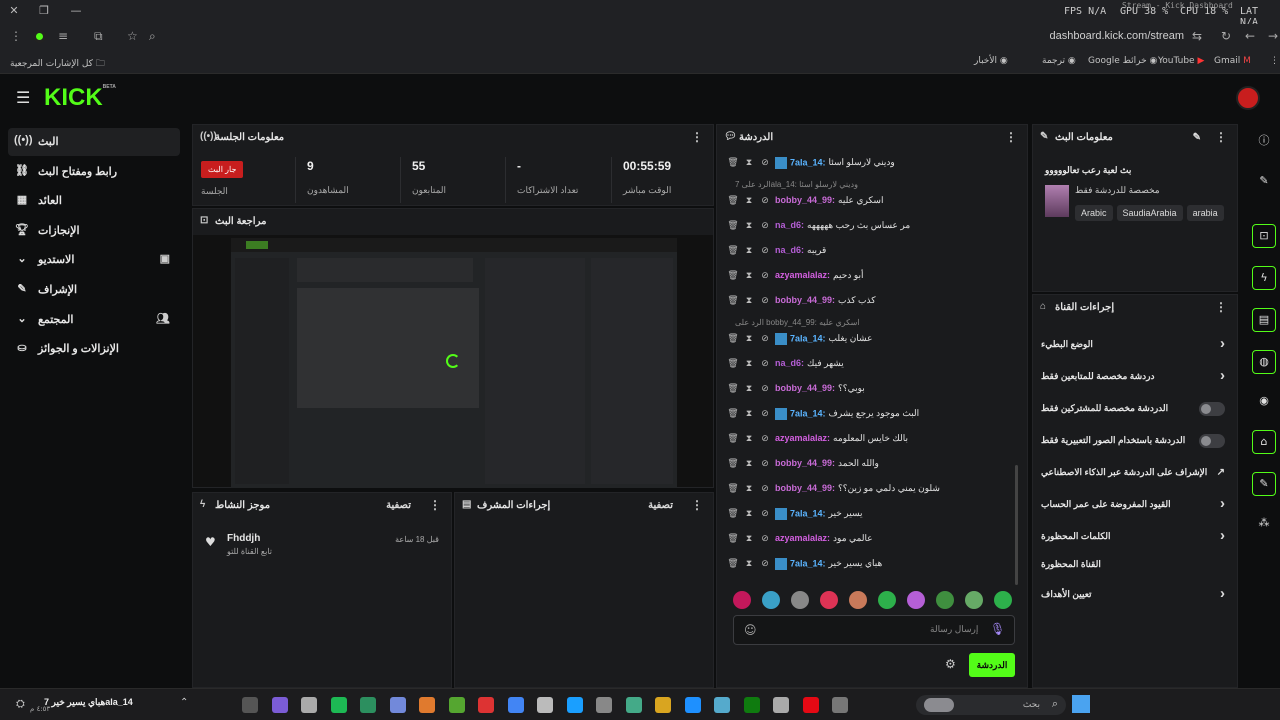 This screenshot has width=1280, height=720. What do you see at coordinates (1264, 142) in the screenshot?
I see `info-icon: ⓘ` at bounding box center [1264, 142].